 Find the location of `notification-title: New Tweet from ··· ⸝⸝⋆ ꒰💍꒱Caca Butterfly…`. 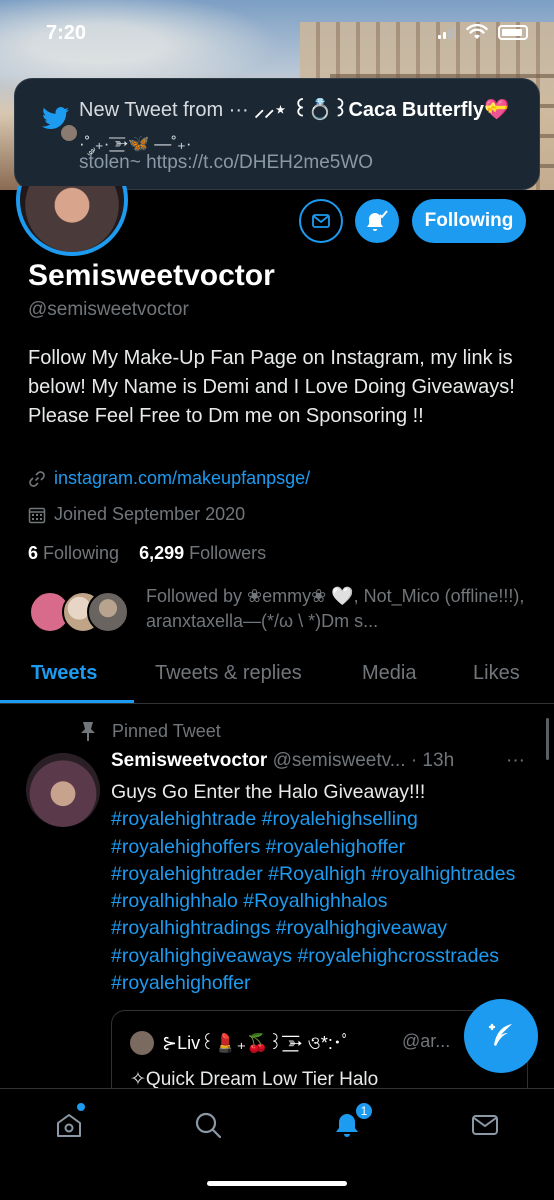

notification-title: New Tweet from ··· ⸝⸝⋆ ꒰💍꒱Caca Butterfly… is located at coordinates (294, 108).